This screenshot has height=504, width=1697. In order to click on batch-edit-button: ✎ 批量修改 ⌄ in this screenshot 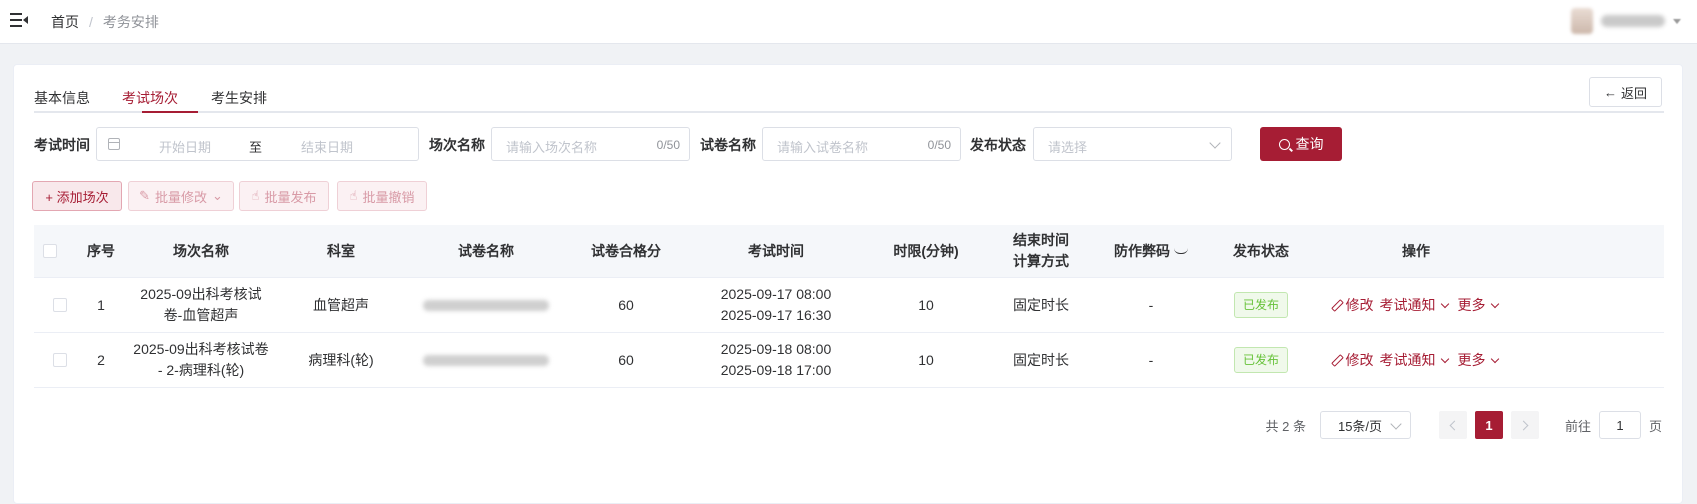, I will do `click(181, 196)`.